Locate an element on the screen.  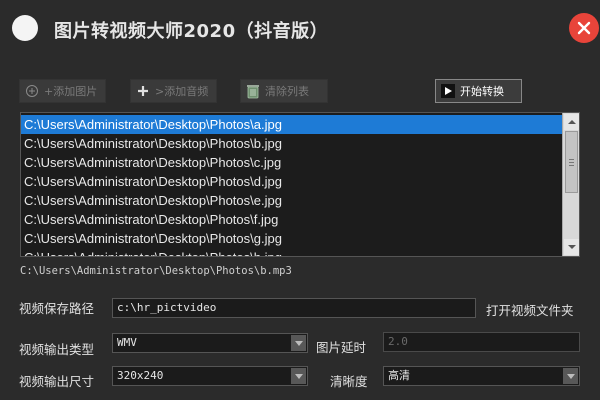
scroll-down-button is located at coordinates (571, 247).